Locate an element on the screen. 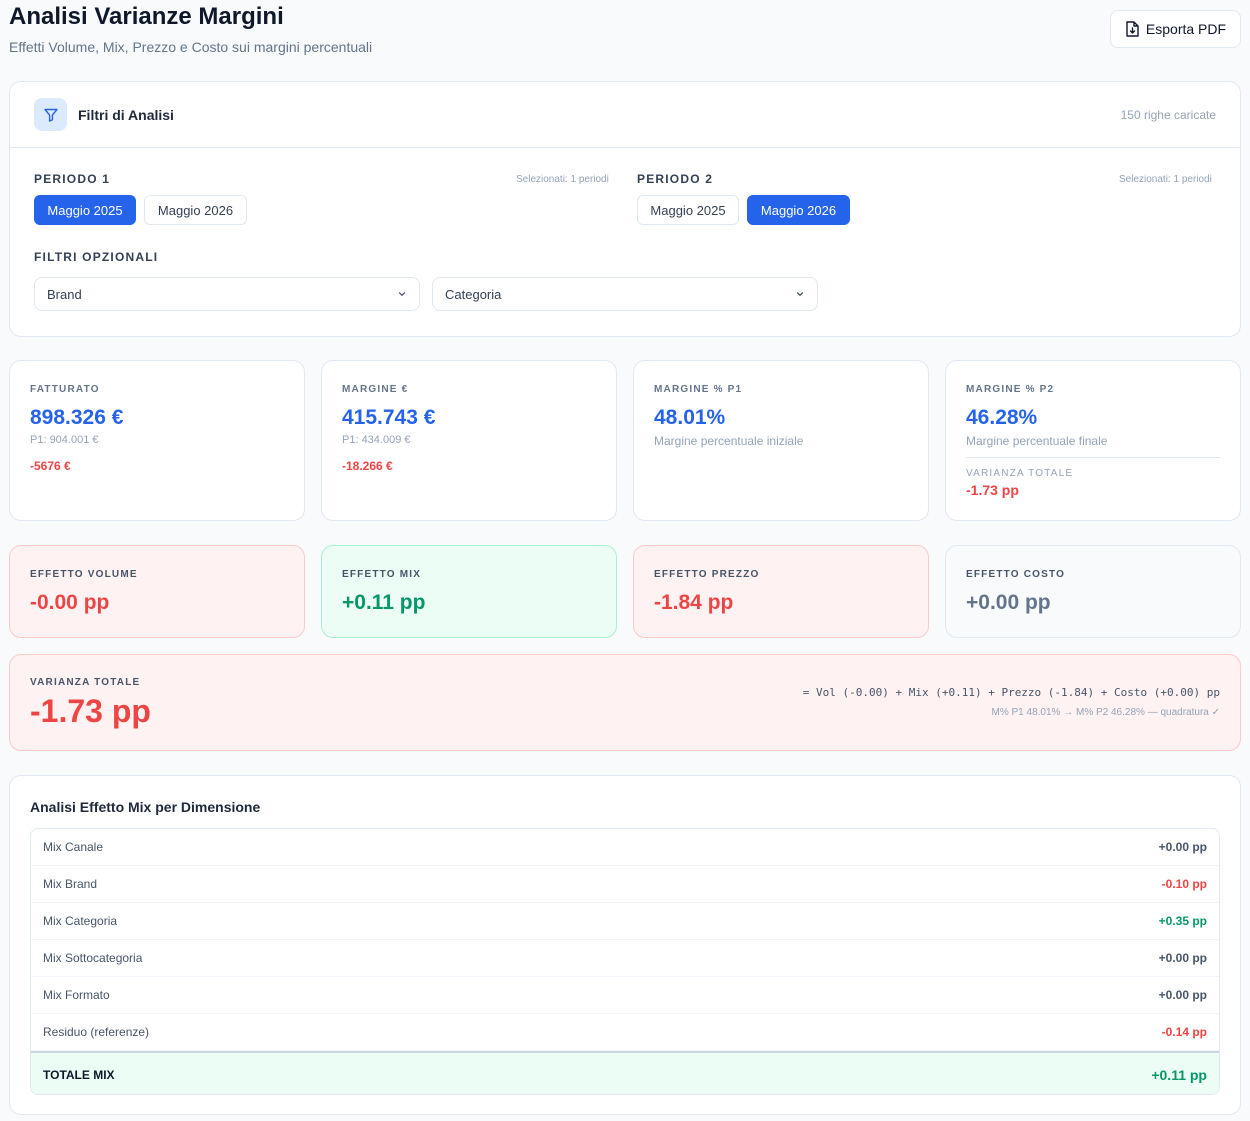  page-title: Analisi Varianze Margini is located at coordinates (146, 16).